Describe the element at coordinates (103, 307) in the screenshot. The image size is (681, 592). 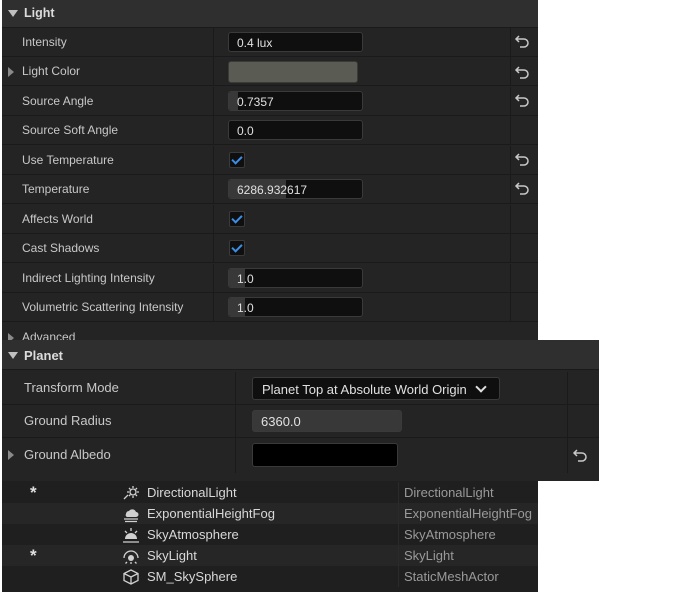
I see `property-label: Volumetric Scattering Intensity` at that location.